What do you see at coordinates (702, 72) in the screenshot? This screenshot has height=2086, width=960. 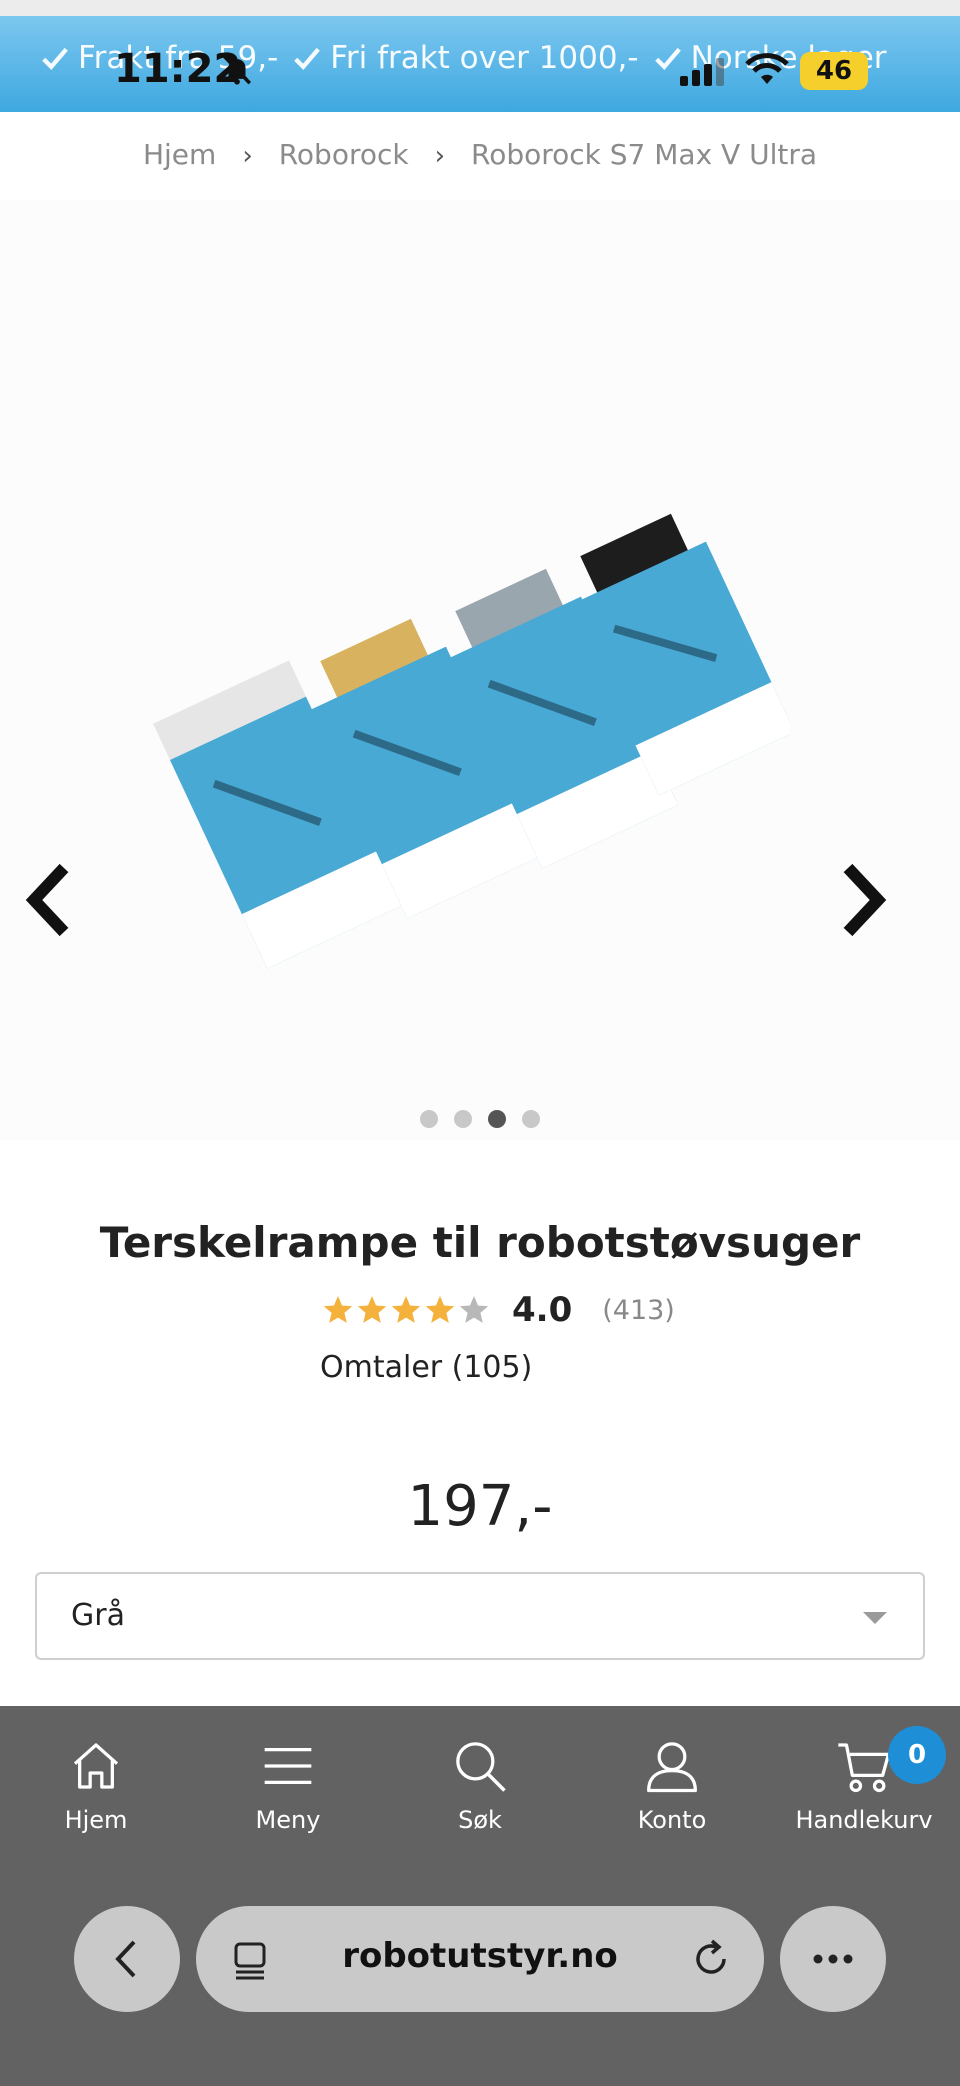 I see `signal-icon` at bounding box center [702, 72].